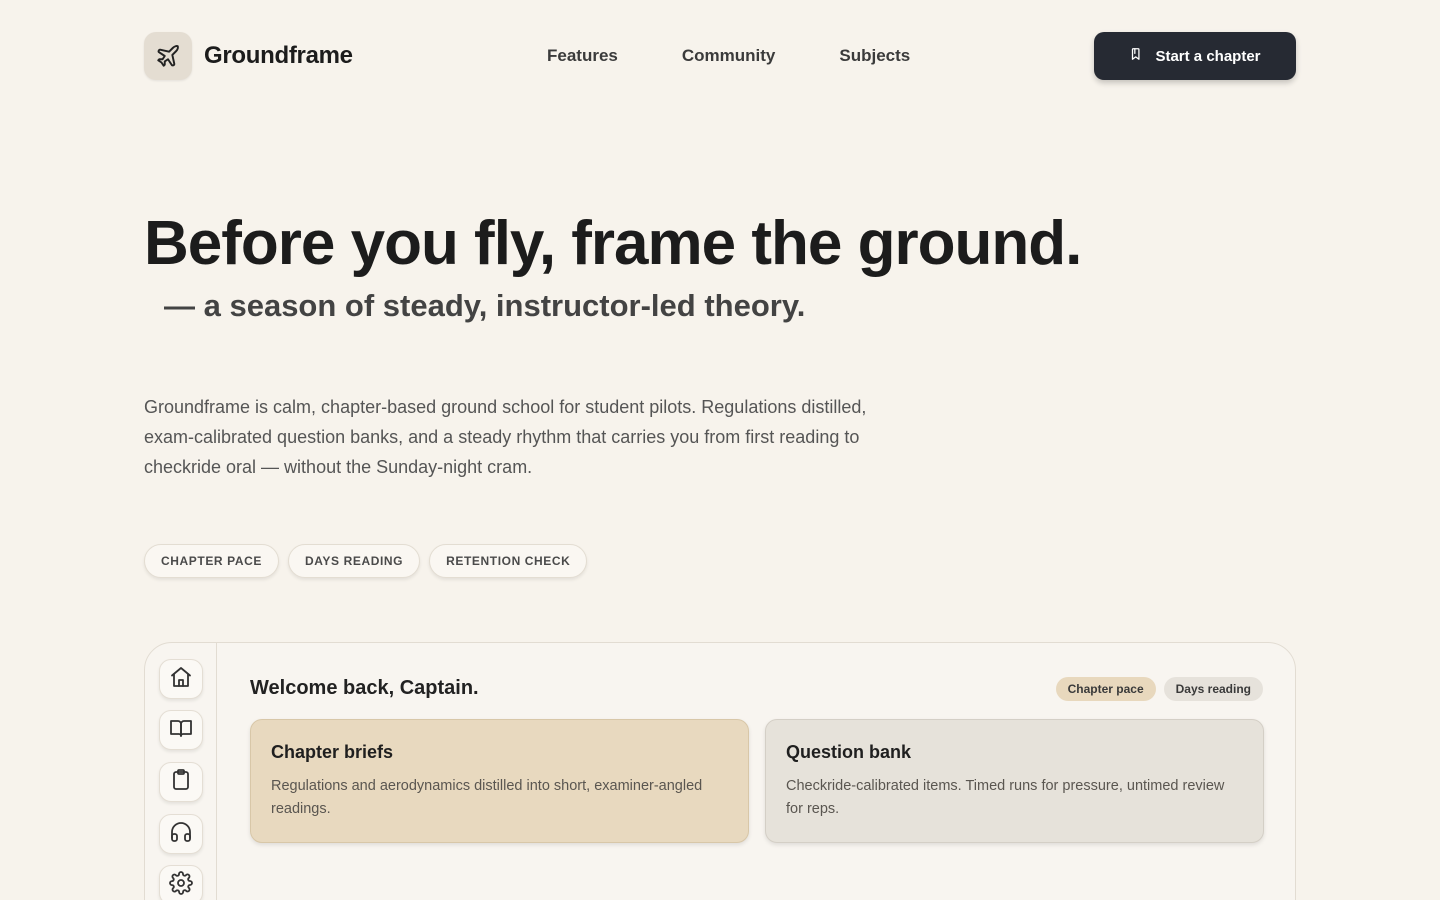  I want to click on hero-title: Before you fly, frame the ground., so click(613, 243).